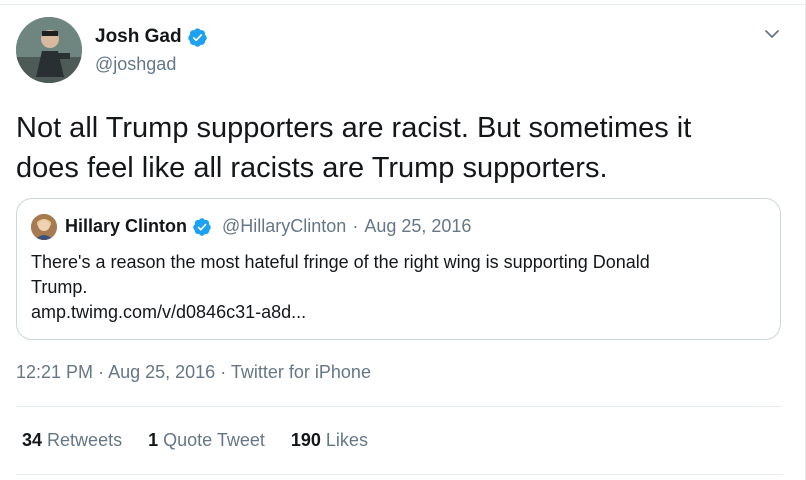 This screenshot has width=806, height=480. What do you see at coordinates (418, 226) in the screenshot?
I see `quoted-date: Aug 25, 2016` at bounding box center [418, 226].